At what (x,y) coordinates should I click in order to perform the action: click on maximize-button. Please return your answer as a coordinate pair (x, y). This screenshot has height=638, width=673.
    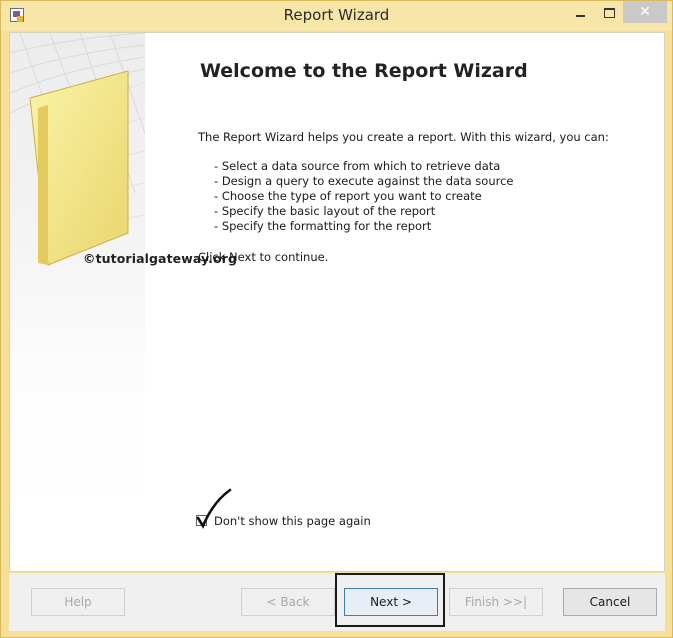
    Looking at the image, I should click on (609, 12).